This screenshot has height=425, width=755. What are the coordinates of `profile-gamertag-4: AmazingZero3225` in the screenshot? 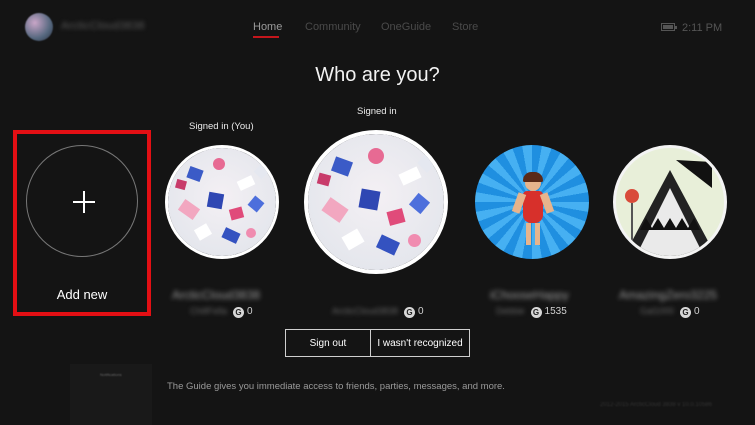 It's located at (668, 295).